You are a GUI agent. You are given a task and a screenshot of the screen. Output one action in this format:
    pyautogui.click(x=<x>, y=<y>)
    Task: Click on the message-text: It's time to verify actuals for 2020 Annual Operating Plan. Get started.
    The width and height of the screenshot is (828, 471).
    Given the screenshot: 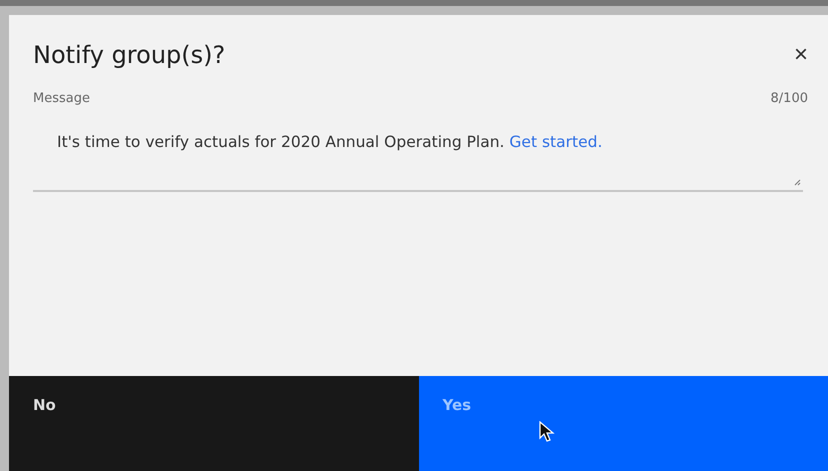 What is the action you would take?
    pyautogui.click(x=330, y=142)
    